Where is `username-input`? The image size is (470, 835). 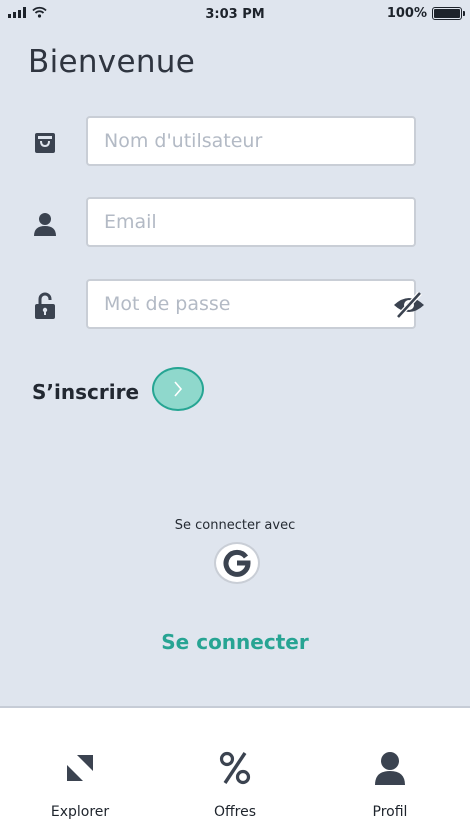
username-input is located at coordinates (251, 141).